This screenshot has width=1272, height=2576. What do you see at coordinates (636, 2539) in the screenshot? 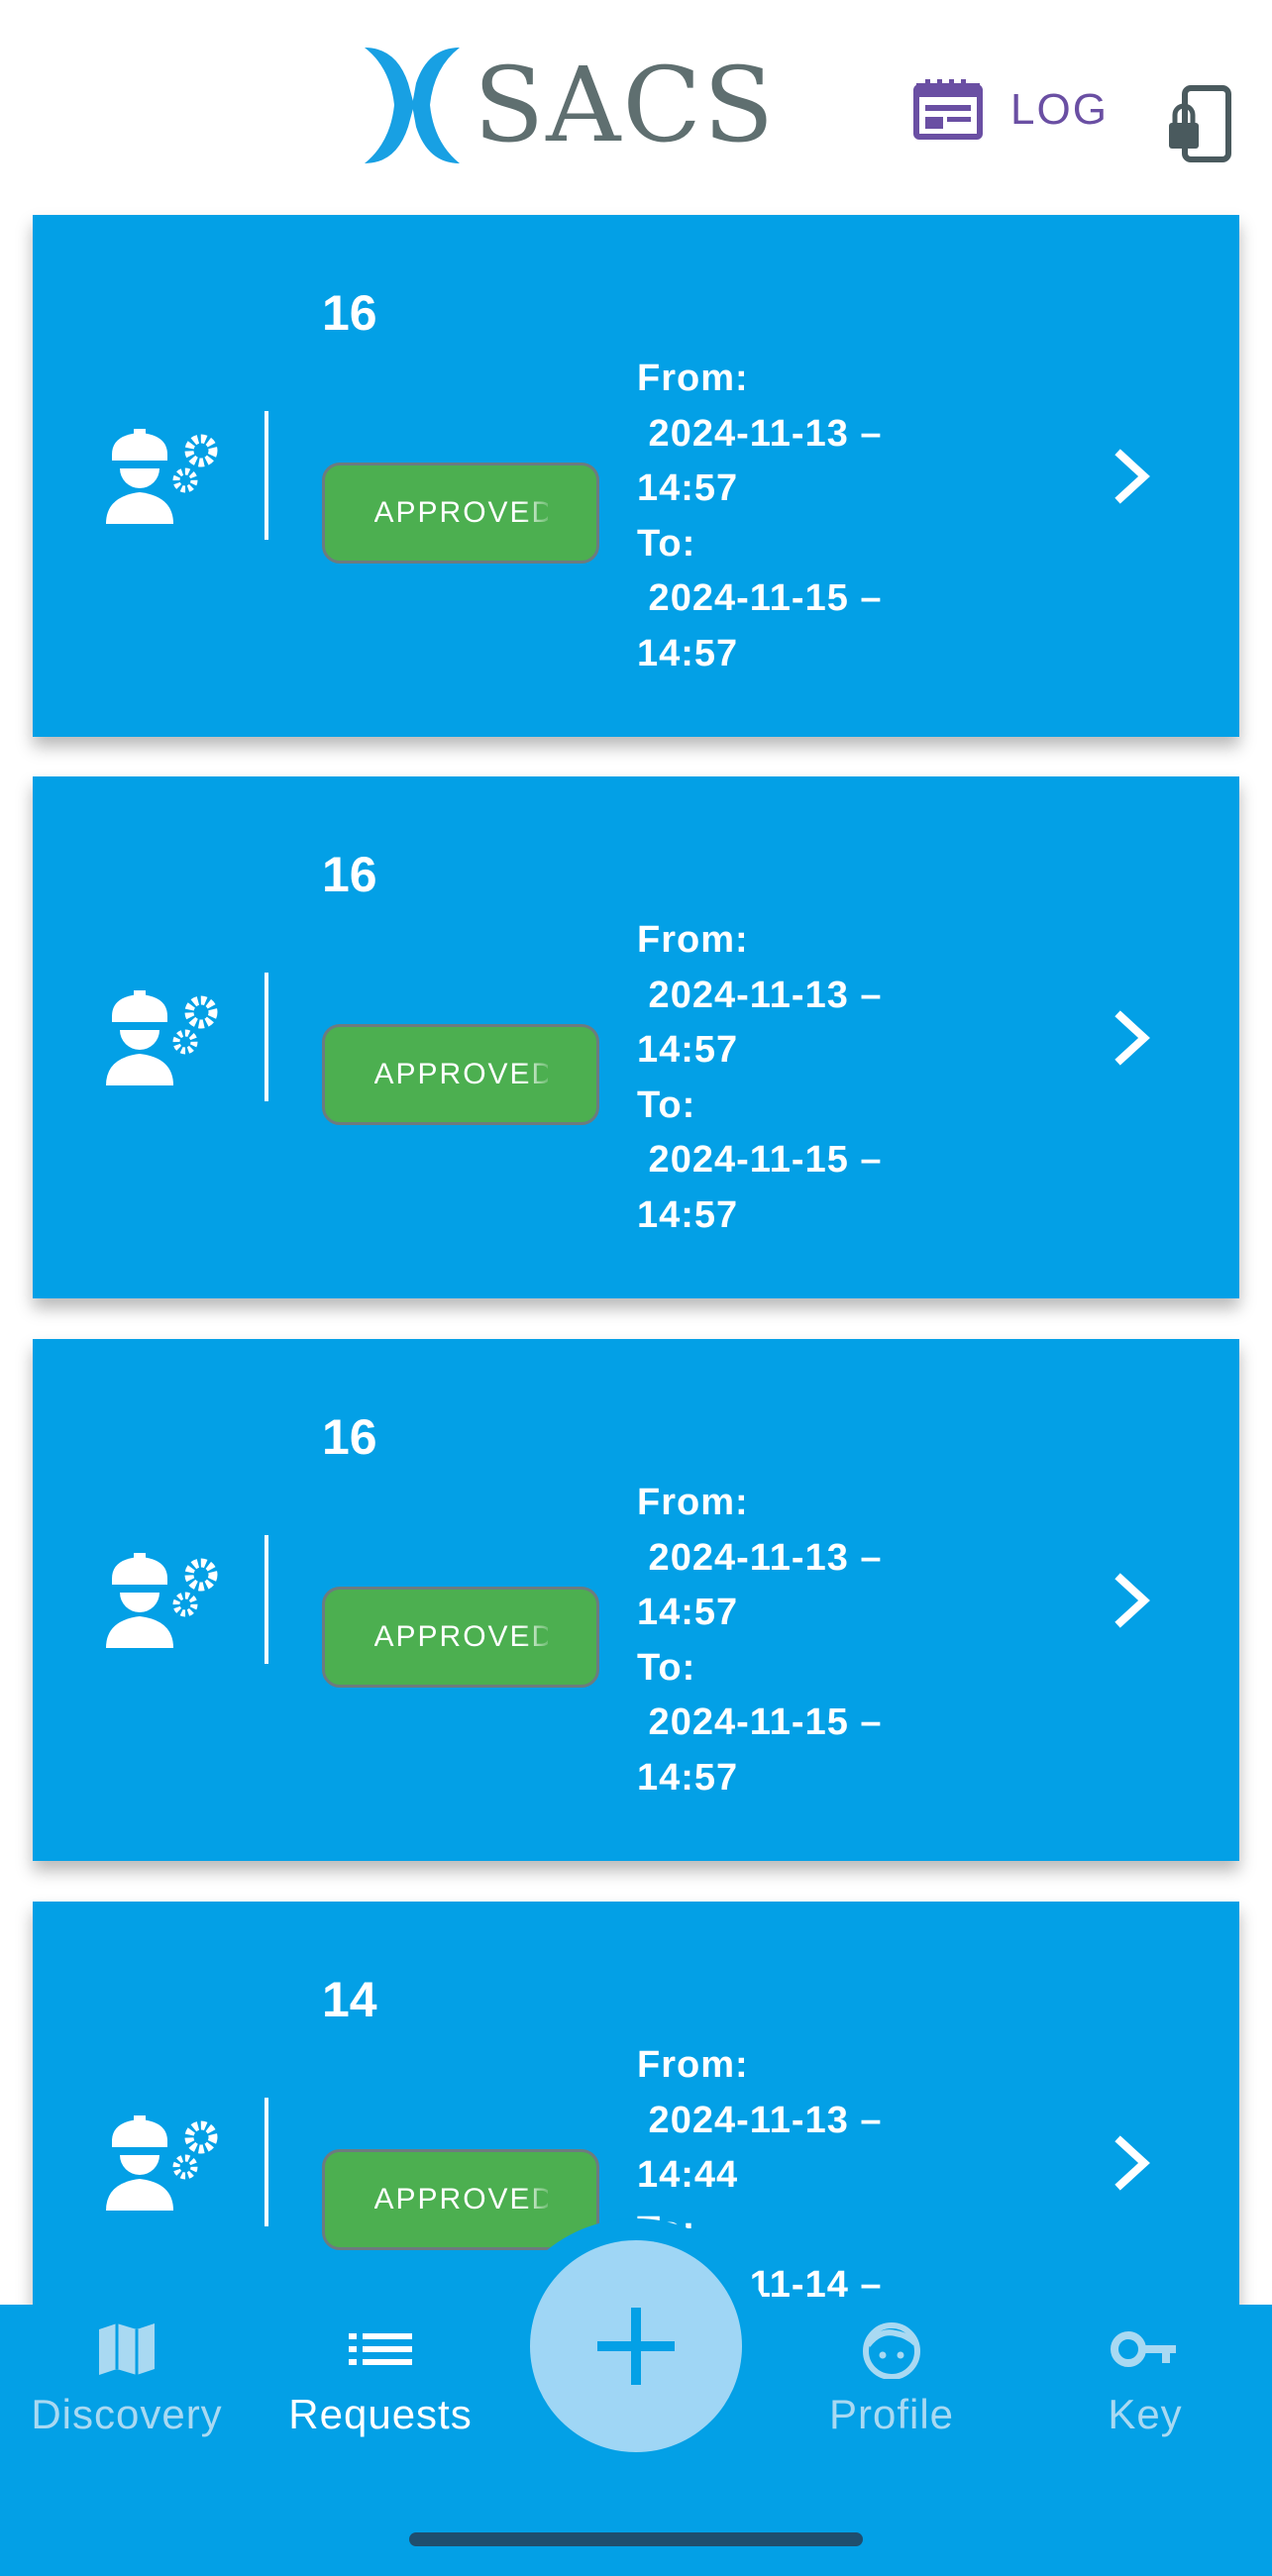
I see `home-indicator` at bounding box center [636, 2539].